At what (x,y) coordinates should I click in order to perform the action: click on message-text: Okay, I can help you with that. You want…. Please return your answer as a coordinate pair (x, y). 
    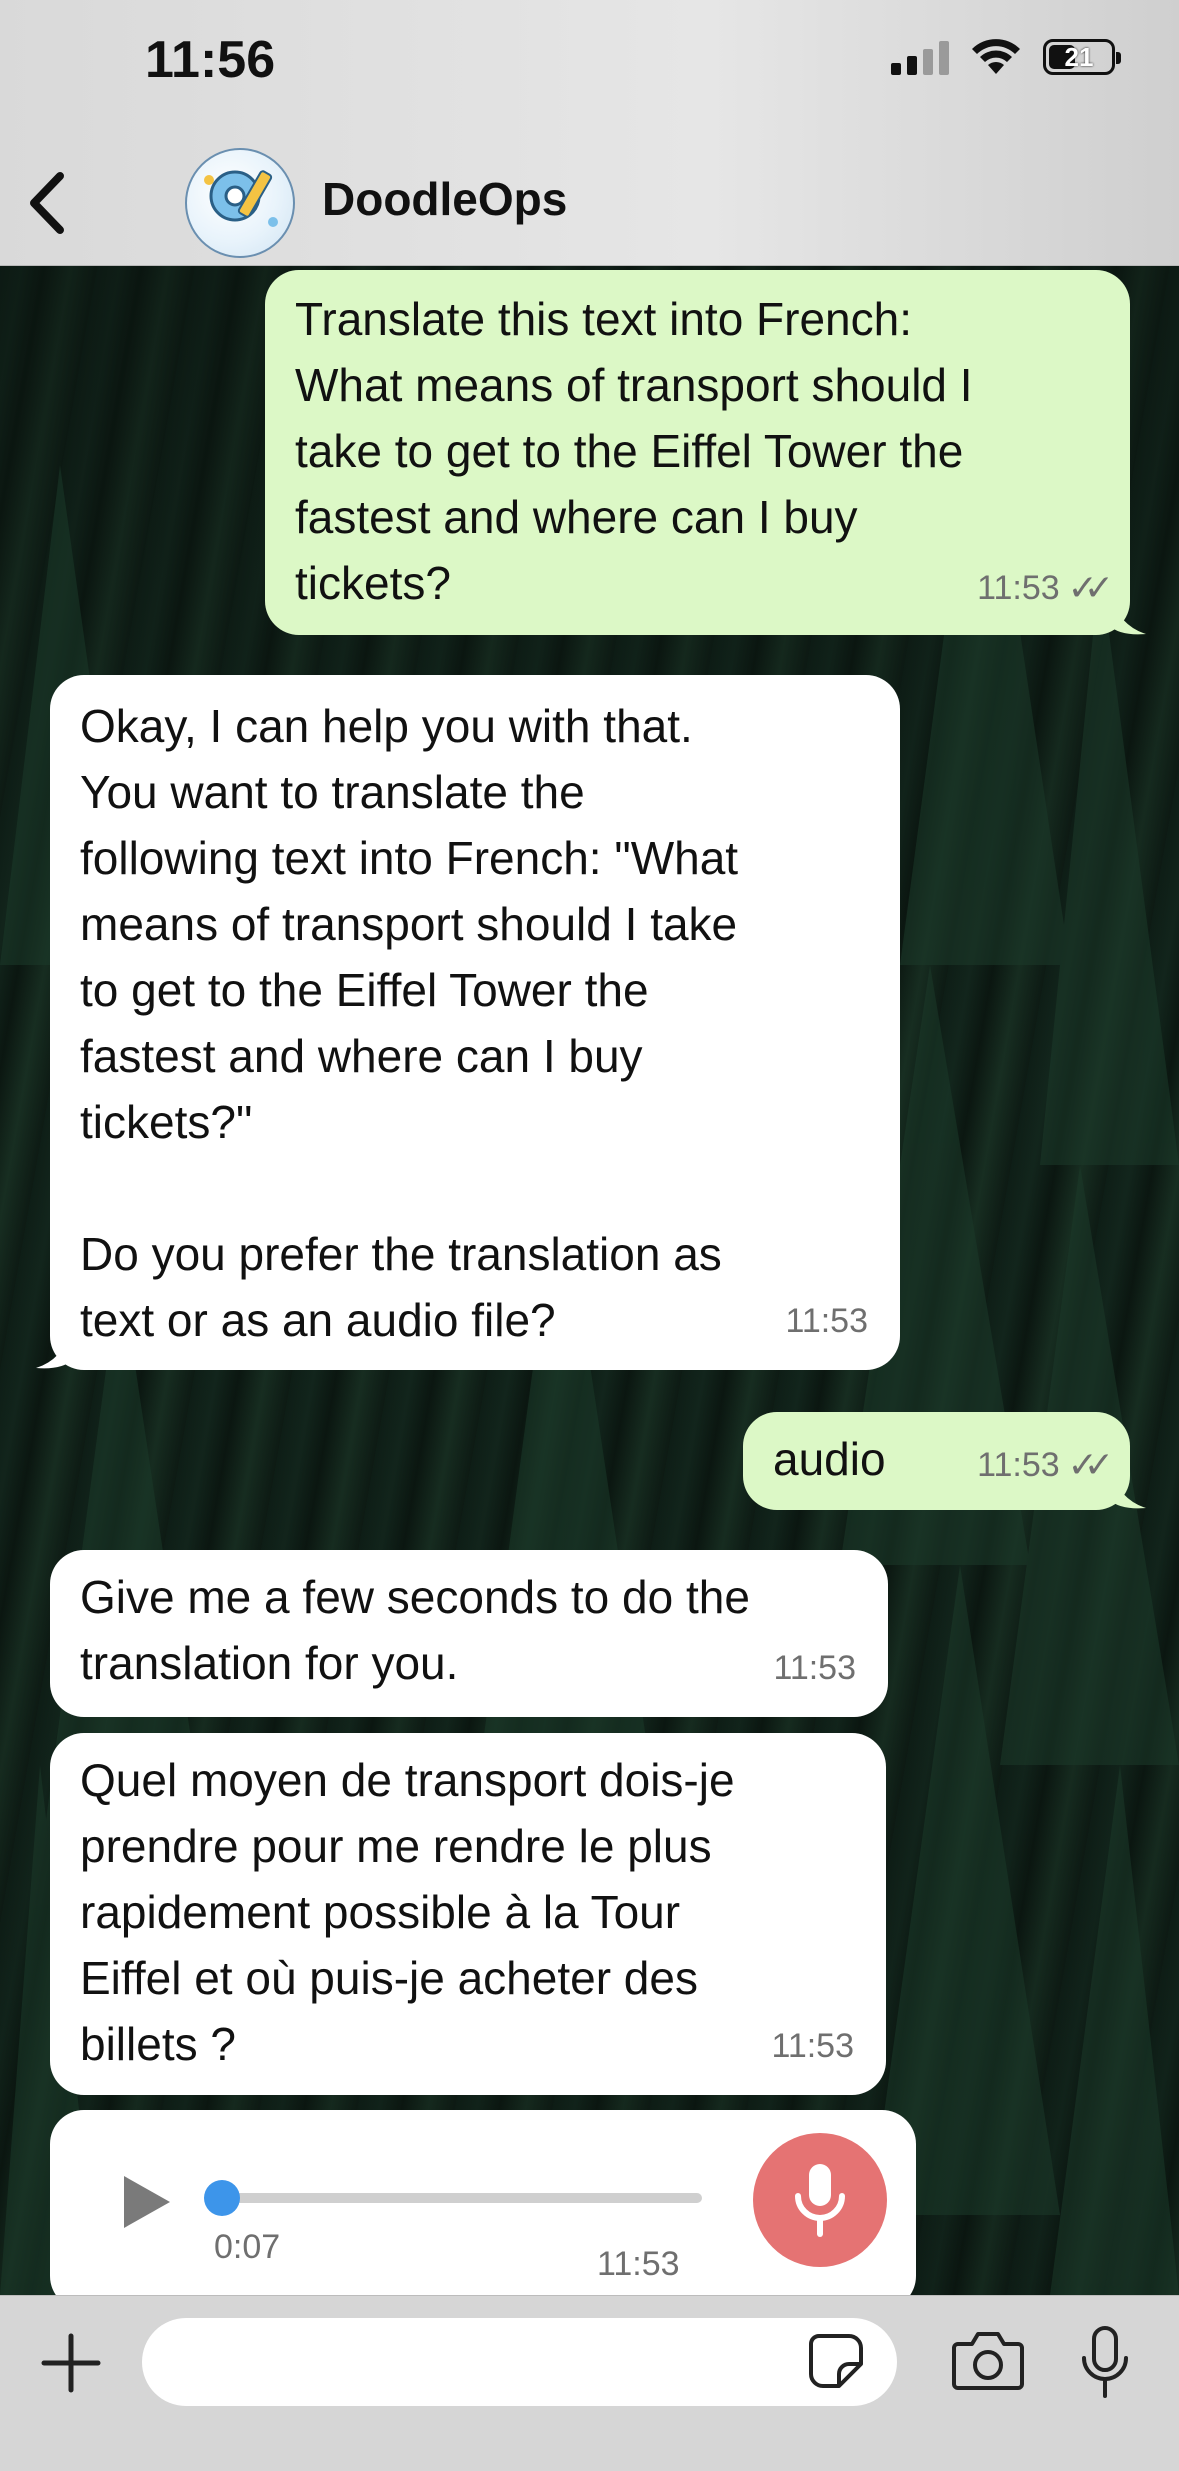
    Looking at the image, I should click on (409, 1023).